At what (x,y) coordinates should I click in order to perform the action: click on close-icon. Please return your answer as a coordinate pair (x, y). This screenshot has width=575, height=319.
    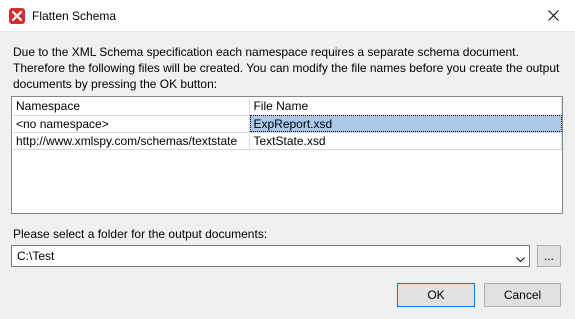
    Looking at the image, I should click on (553, 15).